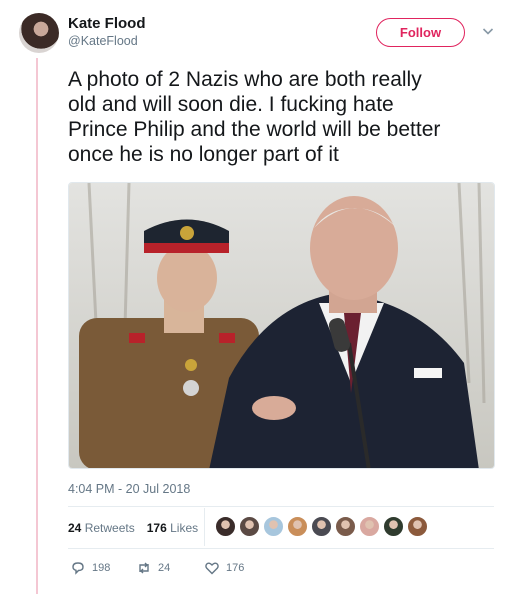 The image size is (520, 596). What do you see at coordinates (488, 31) in the screenshot?
I see `chevron-down-icon` at bounding box center [488, 31].